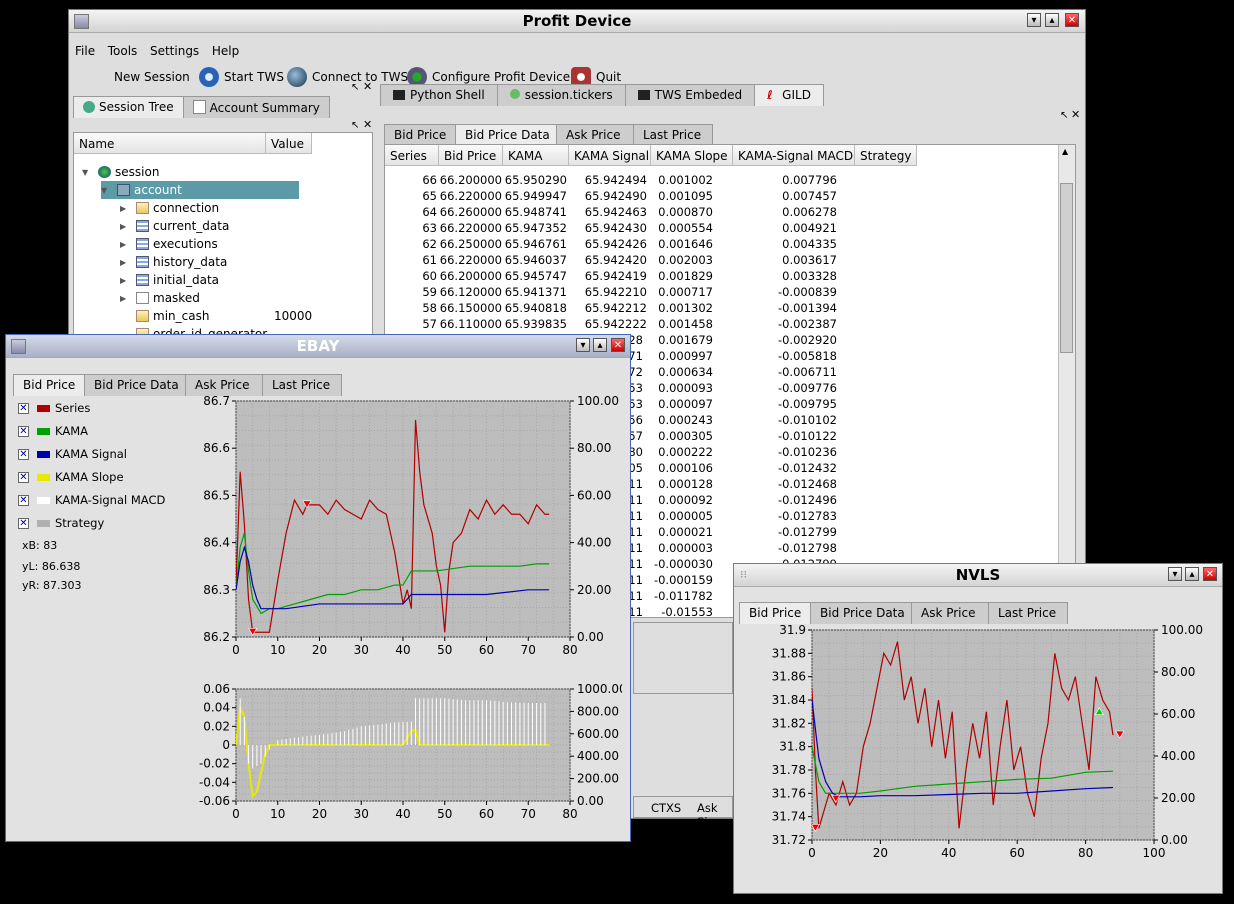 Image resolution: width=1234 pixels, height=904 pixels. I want to click on subtab-last-price: Last Price, so click(673, 135).